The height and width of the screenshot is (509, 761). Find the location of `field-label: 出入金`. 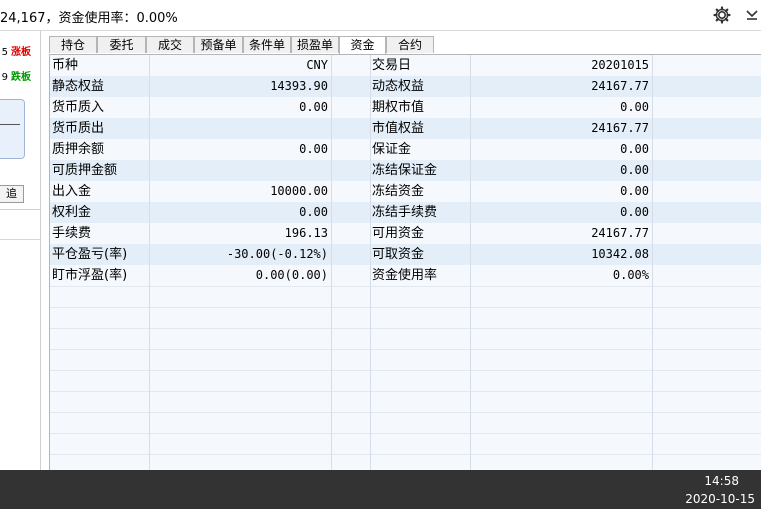

field-label: 出入金 is located at coordinates (72, 191).